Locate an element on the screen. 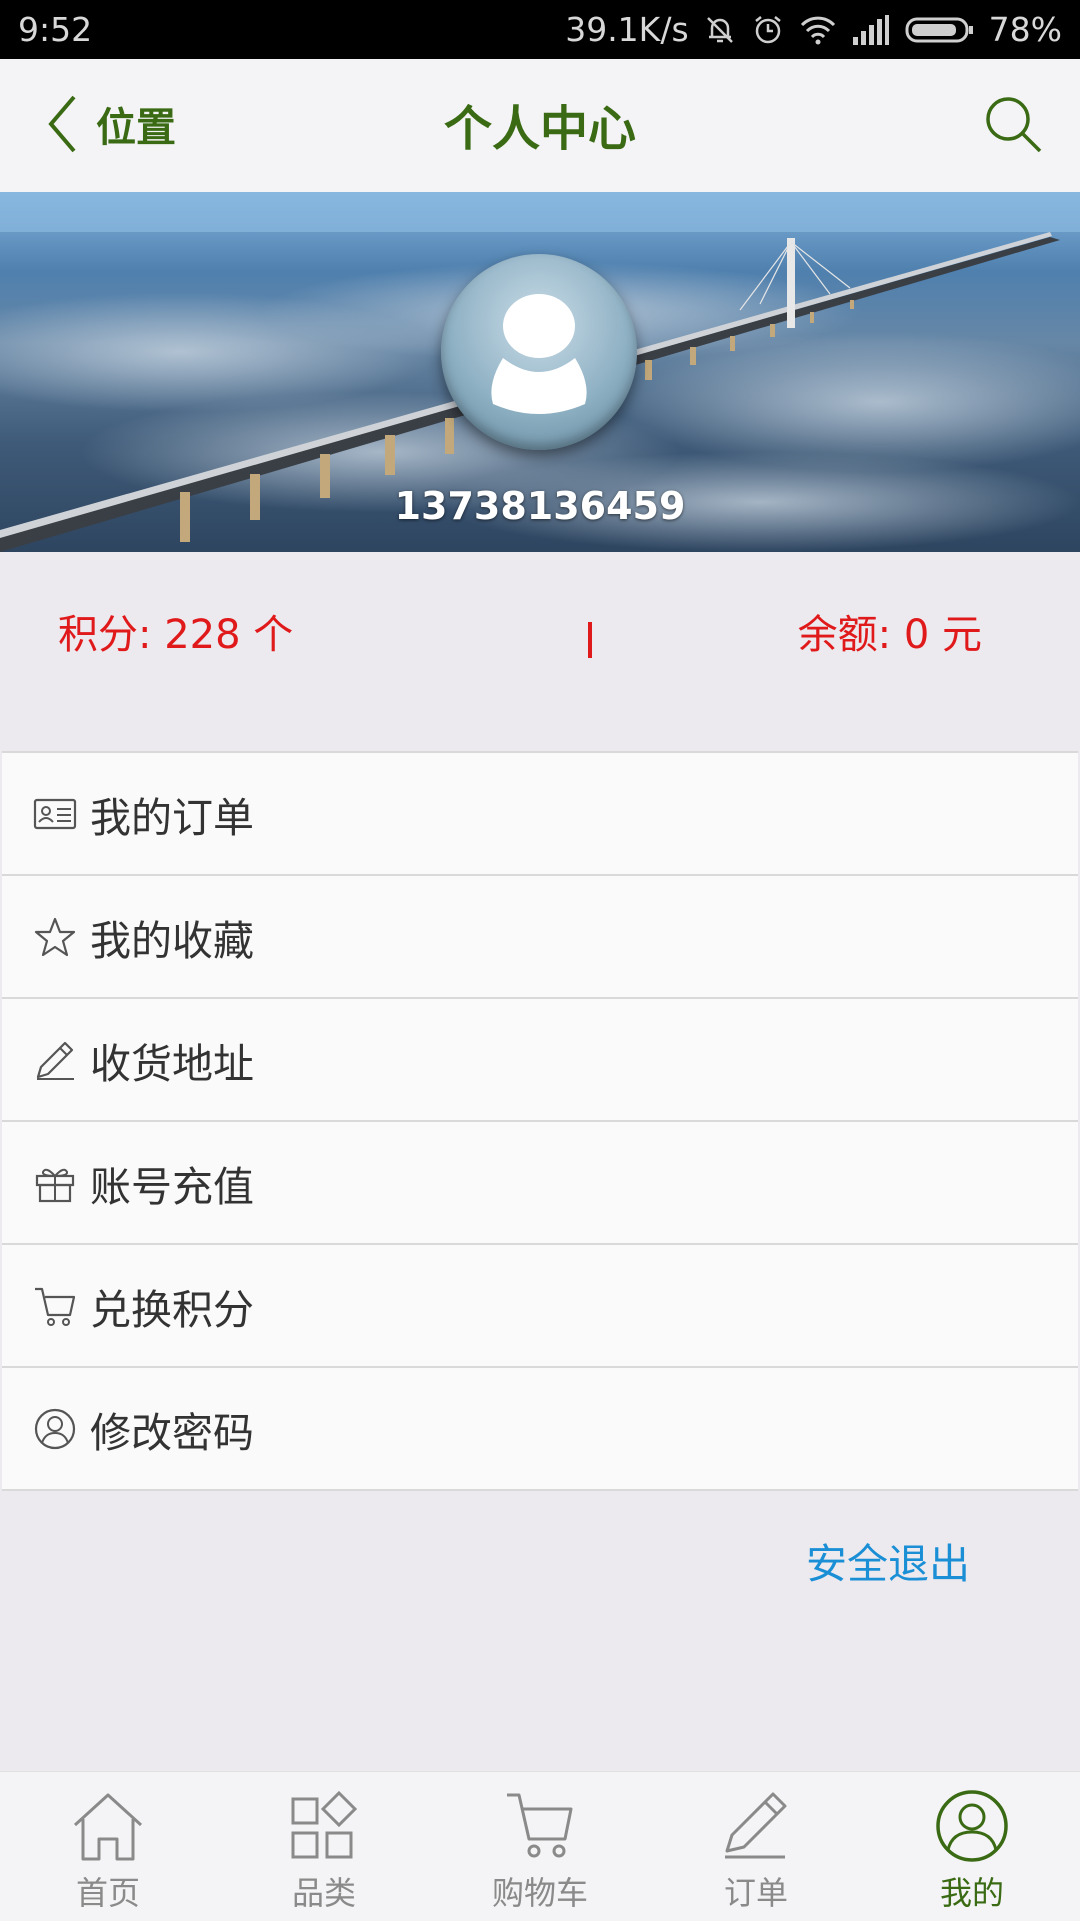  bottom-tab-bar: 首页 品类 购物车 订单 我的 is located at coordinates (540, 1846).